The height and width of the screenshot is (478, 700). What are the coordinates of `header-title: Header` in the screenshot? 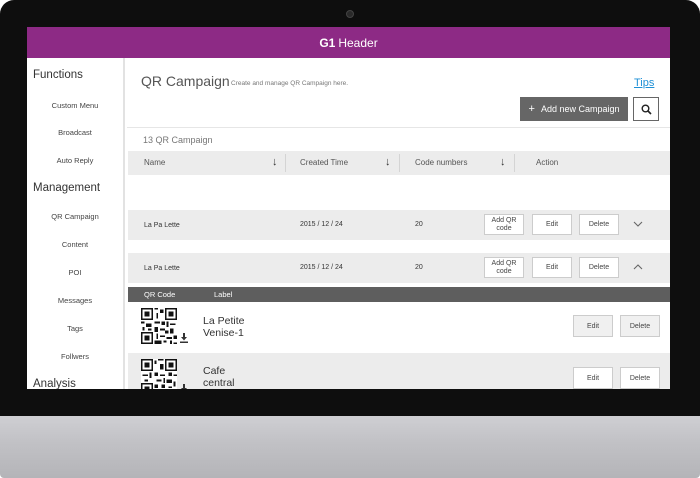 It's located at (358, 42).